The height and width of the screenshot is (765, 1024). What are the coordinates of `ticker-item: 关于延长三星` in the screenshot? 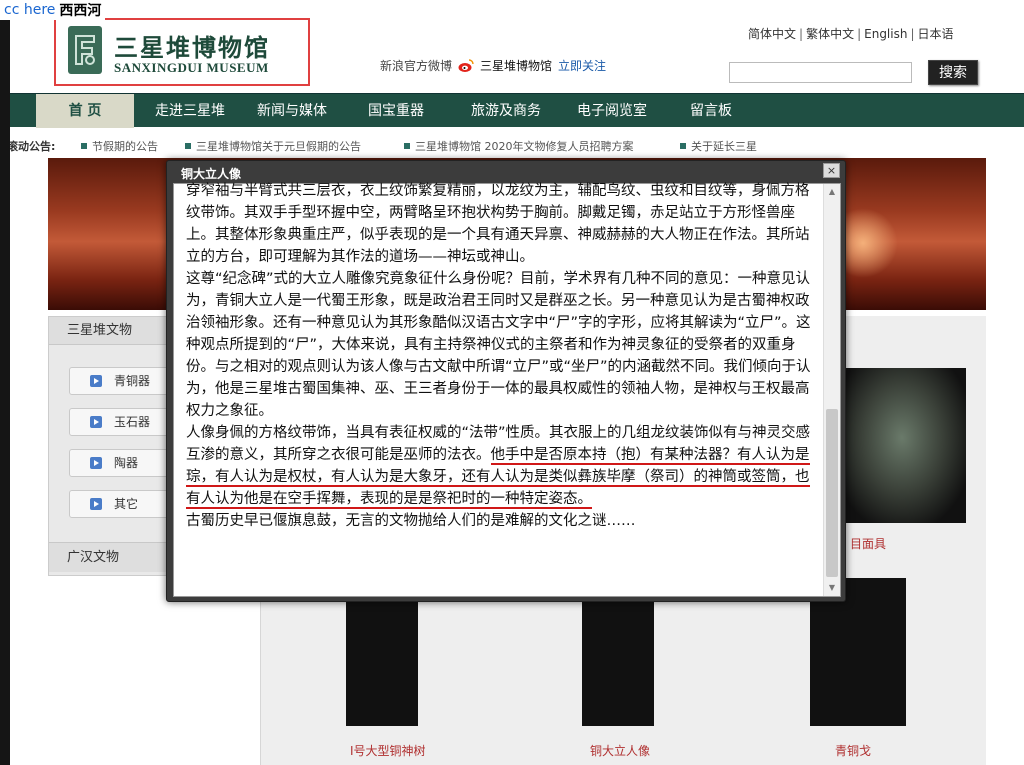 It's located at (718, 146).